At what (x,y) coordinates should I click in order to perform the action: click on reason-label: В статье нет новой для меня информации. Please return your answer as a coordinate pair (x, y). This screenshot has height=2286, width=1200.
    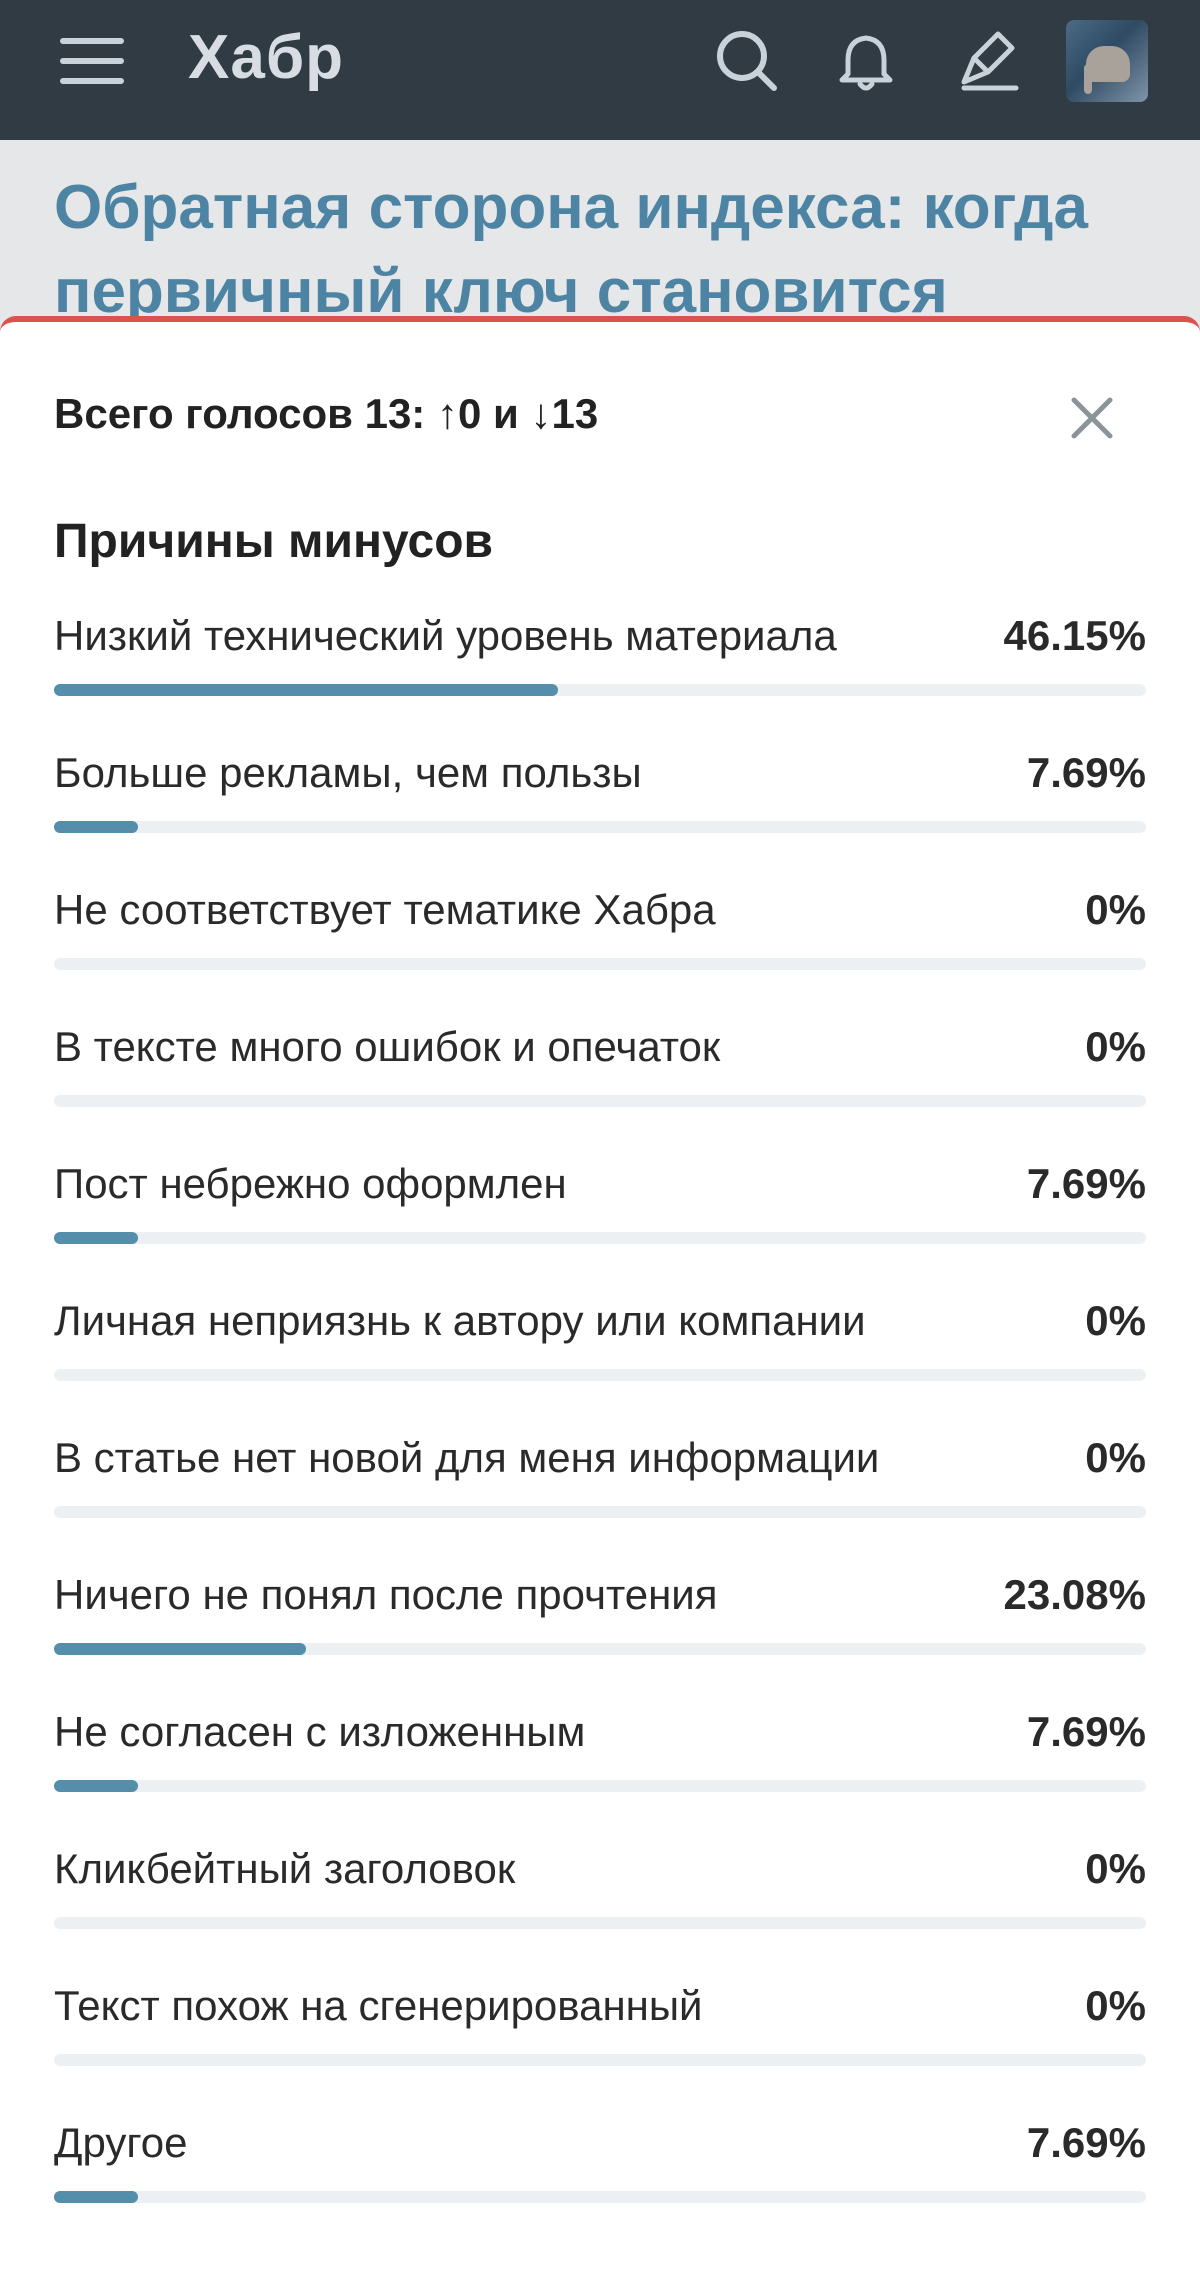
    Looking at the image, I should click on (467, 1457).